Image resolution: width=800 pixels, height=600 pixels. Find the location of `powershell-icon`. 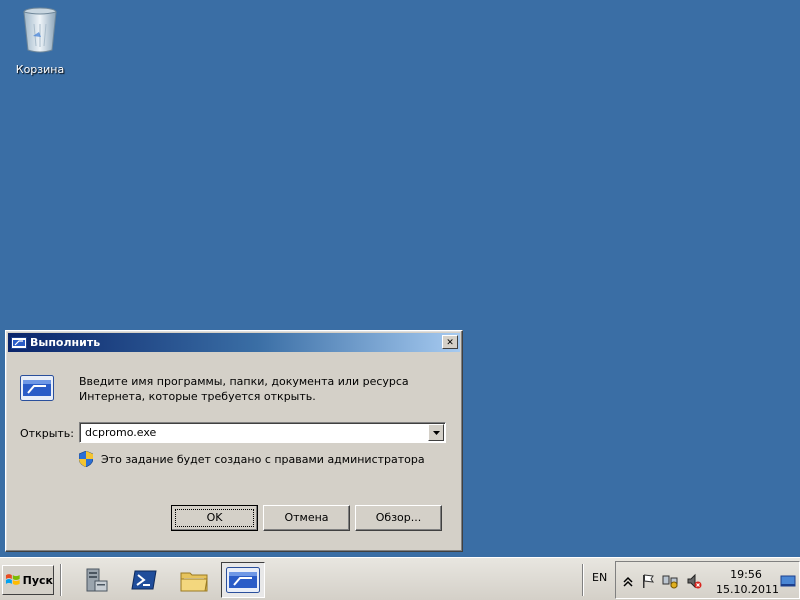

powershell-icon is located at coordinates (144, 580).